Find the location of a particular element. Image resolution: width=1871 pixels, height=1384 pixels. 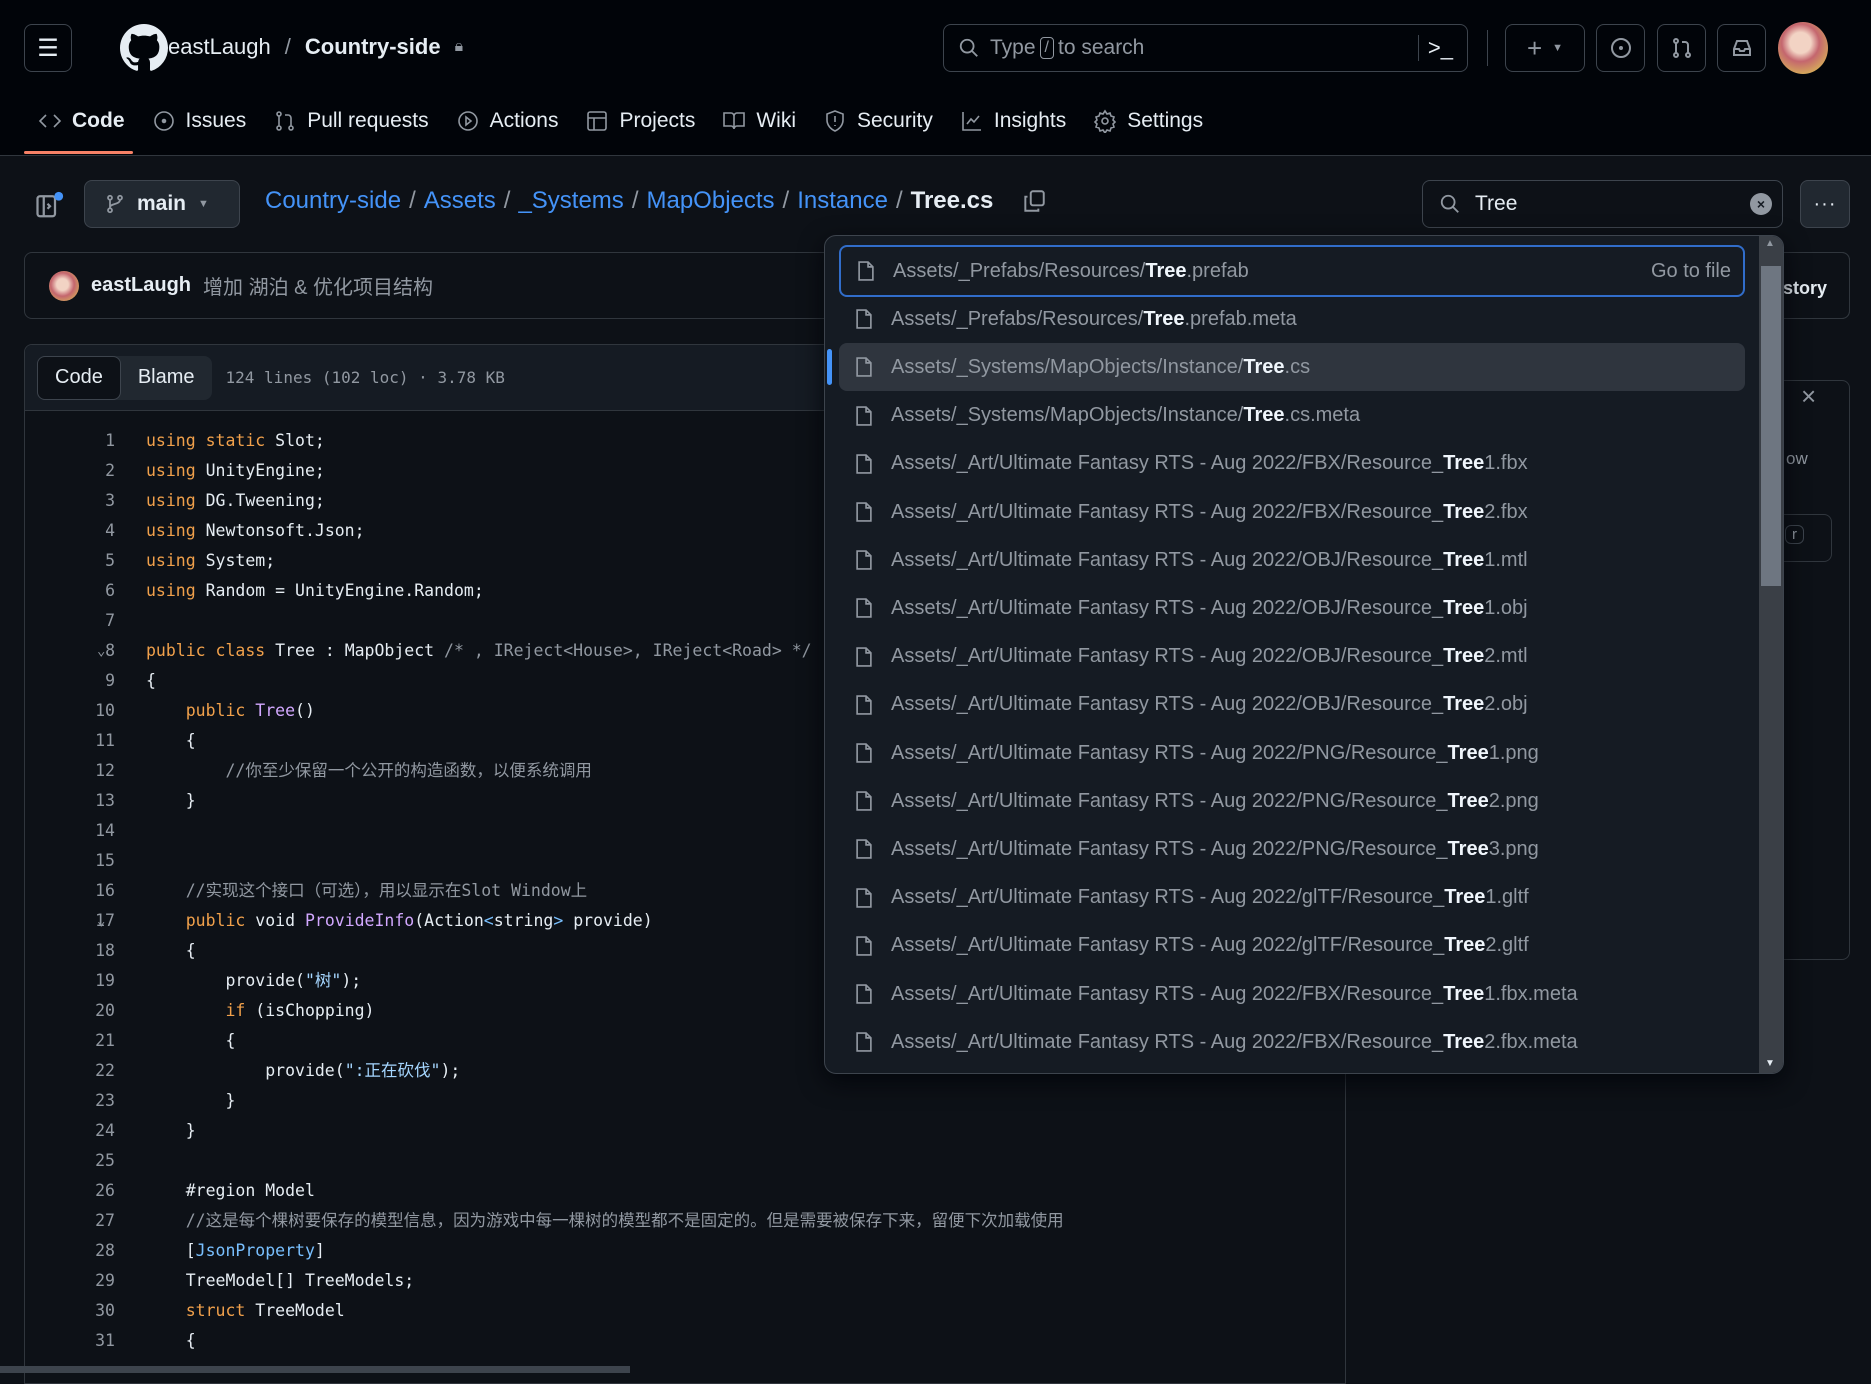

tab-insights: Insights is located at coordinates (1018, 121).